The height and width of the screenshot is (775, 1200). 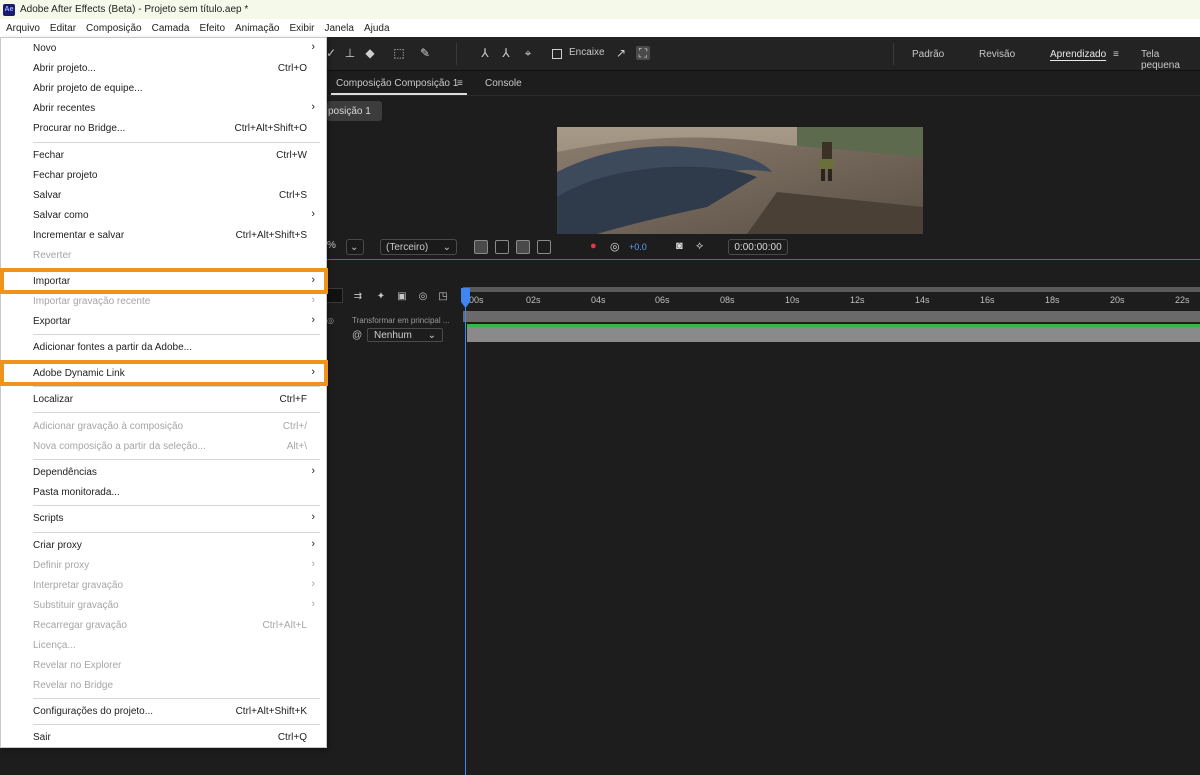 I want to click on current-time-display: 0:00:00:00, so click(x=758, y=247).